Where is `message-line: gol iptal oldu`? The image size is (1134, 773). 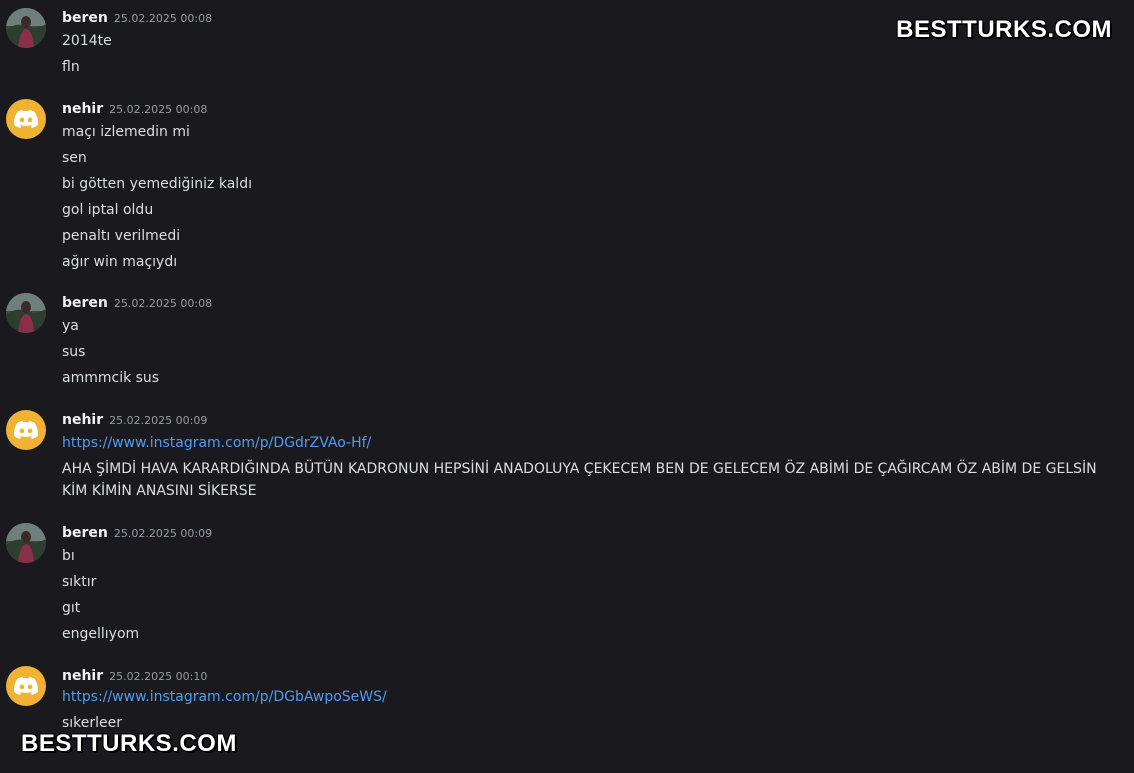
message-line: gol iptal oldu is located at coordinates (108, 210).